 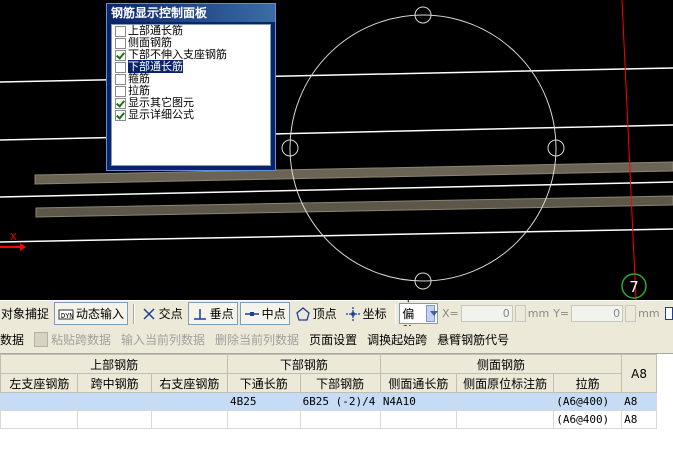 I want to click on column-header: 右支座钢筋, so click(x=189, y=383).